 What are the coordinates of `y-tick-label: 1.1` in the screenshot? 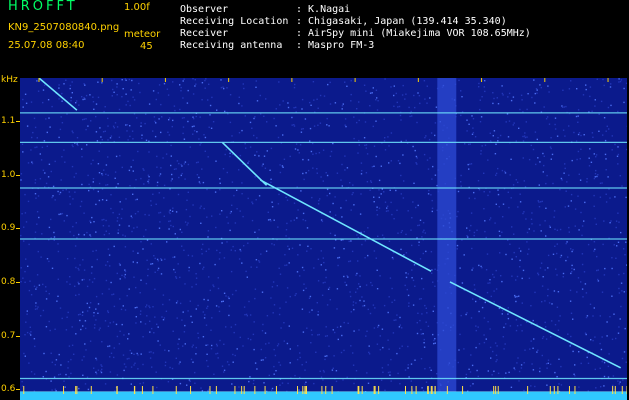 It's located at (8, 120).